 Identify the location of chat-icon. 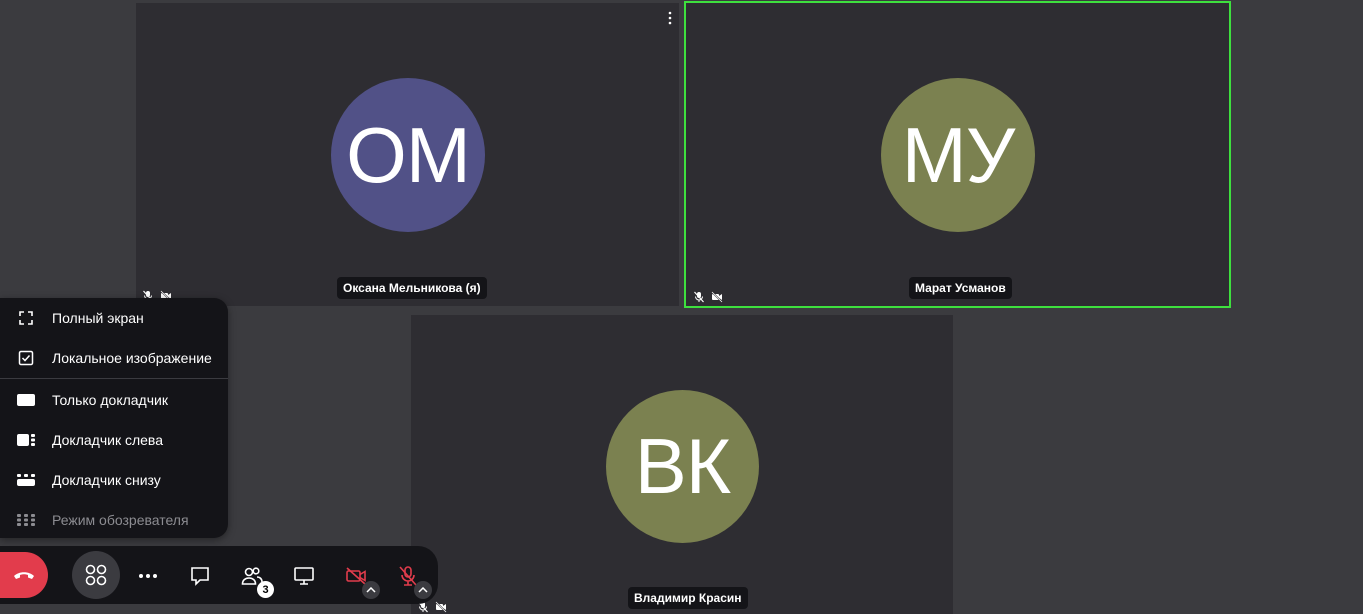
(200, 576).